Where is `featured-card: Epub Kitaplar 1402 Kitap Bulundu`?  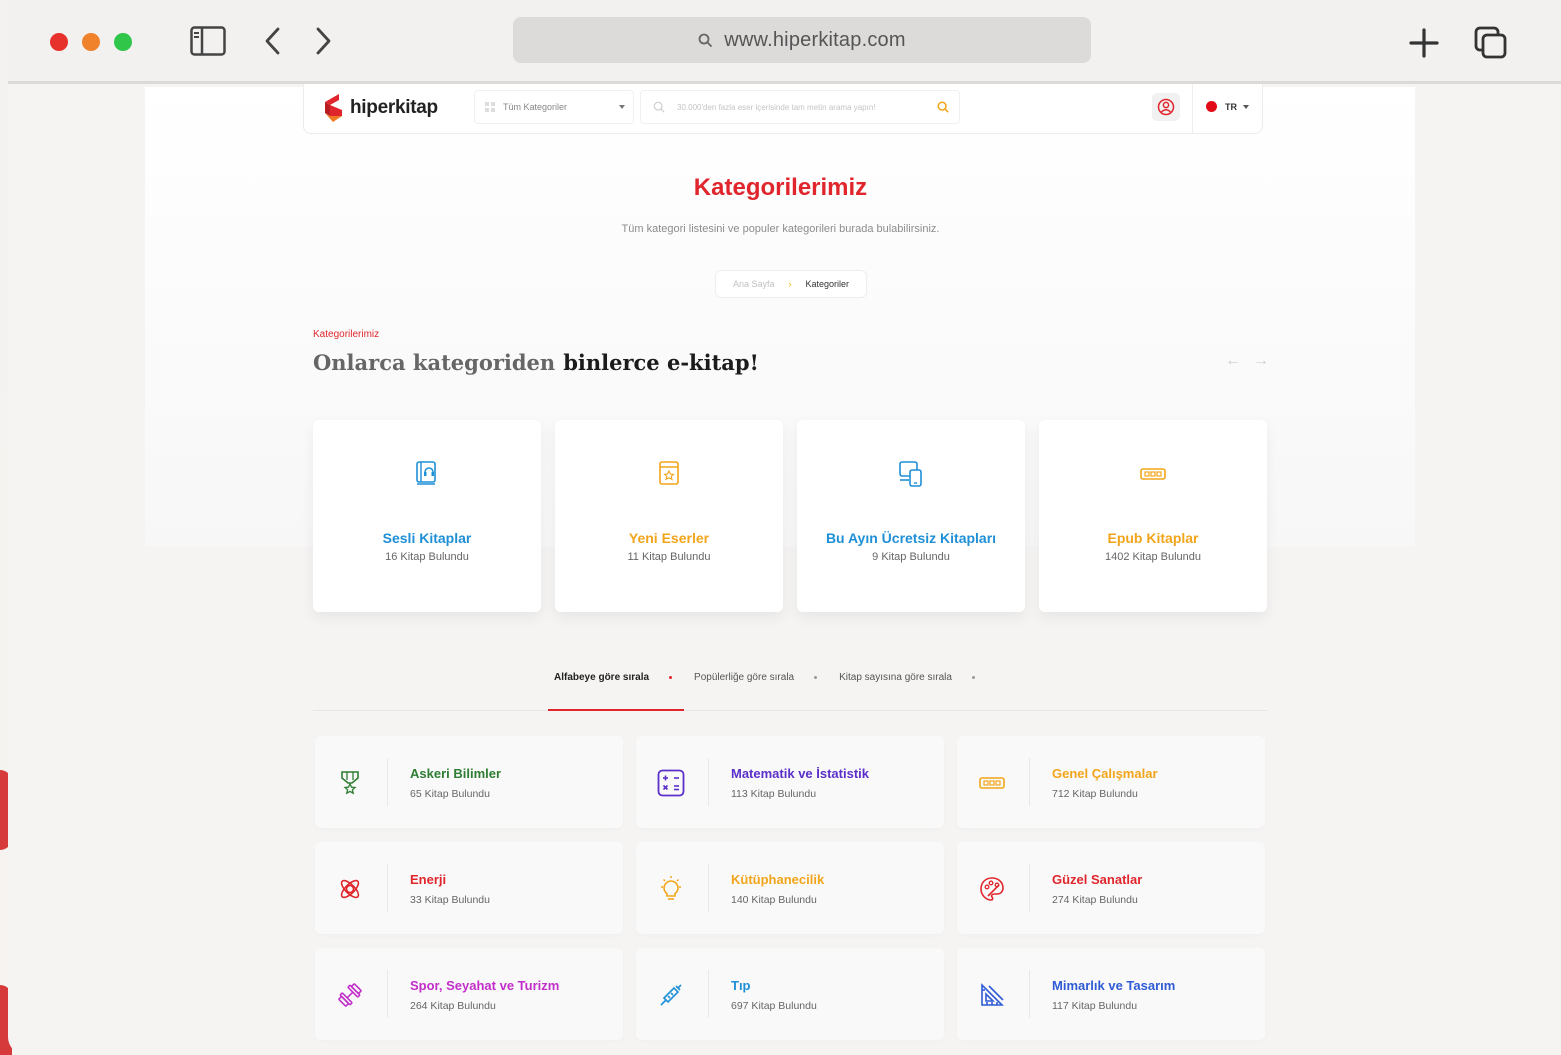 featured-card: Epub Kitaplar 1402 Kitap Bulundu is located at coordinates (1153, 516).